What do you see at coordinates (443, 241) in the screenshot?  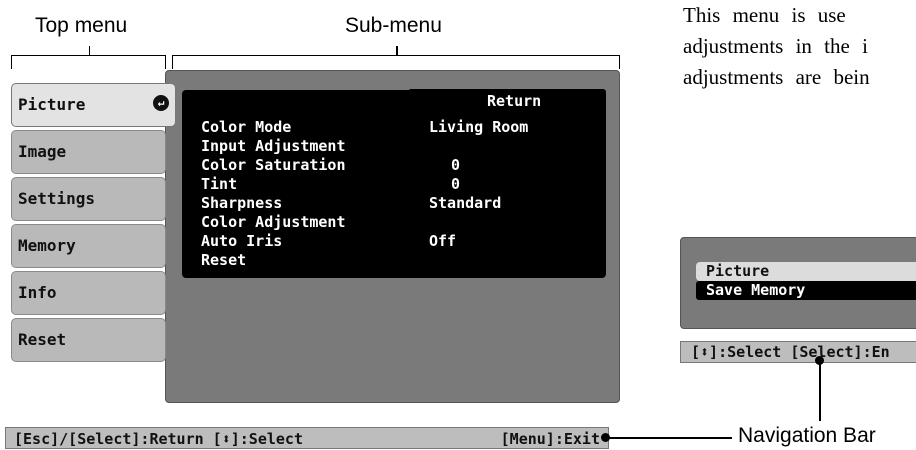 I see `sub-menu-item-value: Off` at bounding box center [443, 241].